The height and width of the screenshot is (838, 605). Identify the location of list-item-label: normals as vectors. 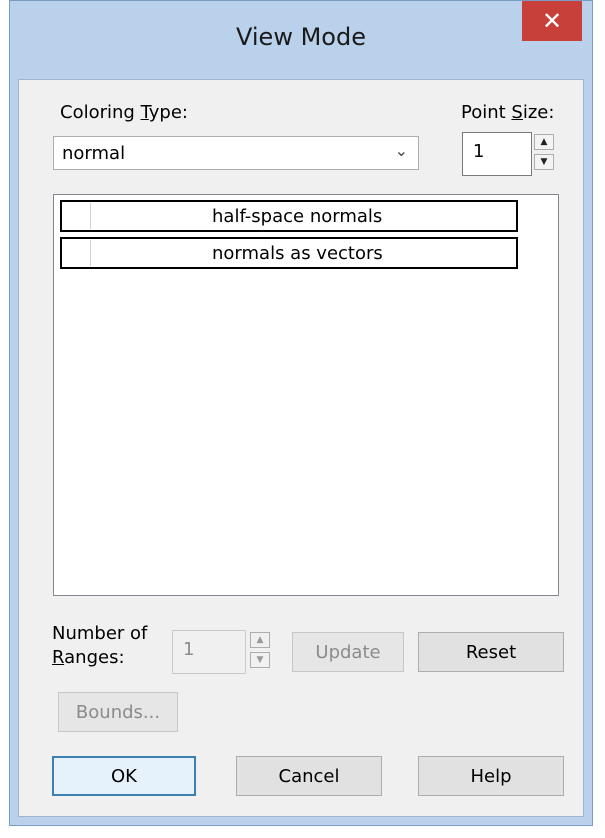
(297, 253).